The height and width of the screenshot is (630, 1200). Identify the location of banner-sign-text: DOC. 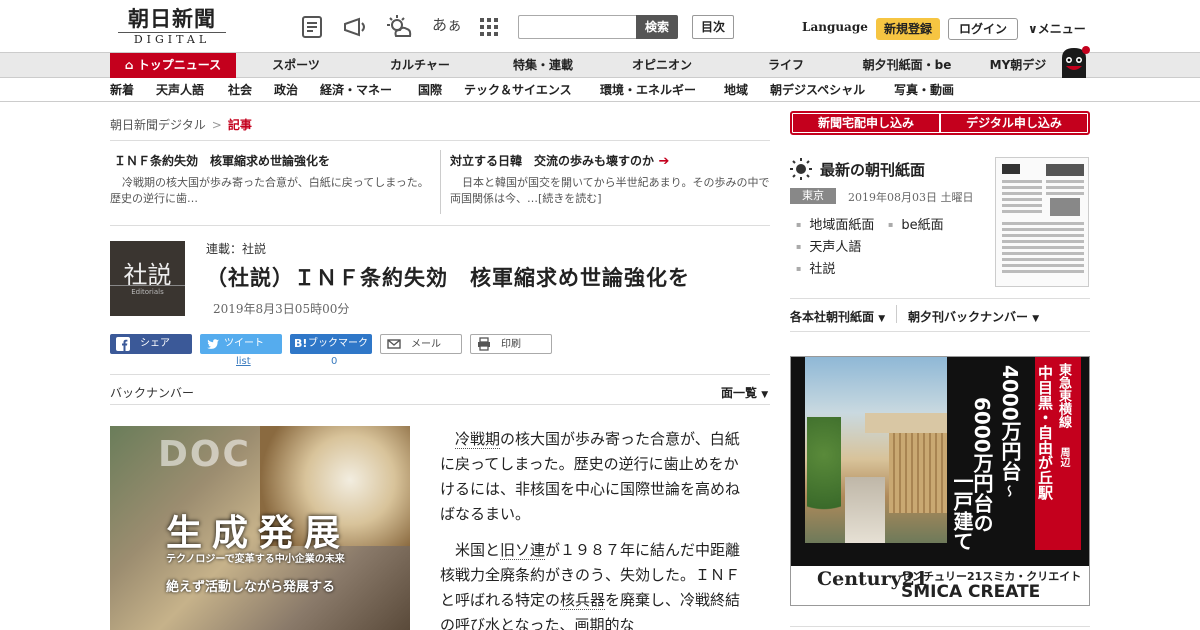
(204, 454).